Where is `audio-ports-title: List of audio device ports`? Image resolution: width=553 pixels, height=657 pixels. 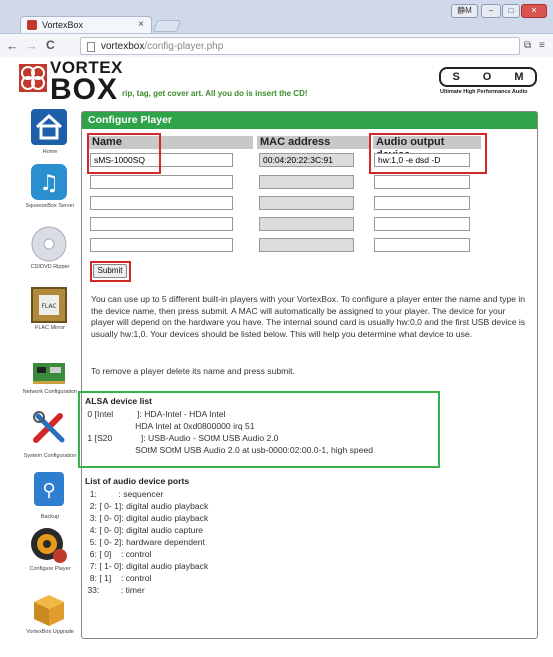
audio-ports-title: List of audio device ports is located at coordinates (137, 481).